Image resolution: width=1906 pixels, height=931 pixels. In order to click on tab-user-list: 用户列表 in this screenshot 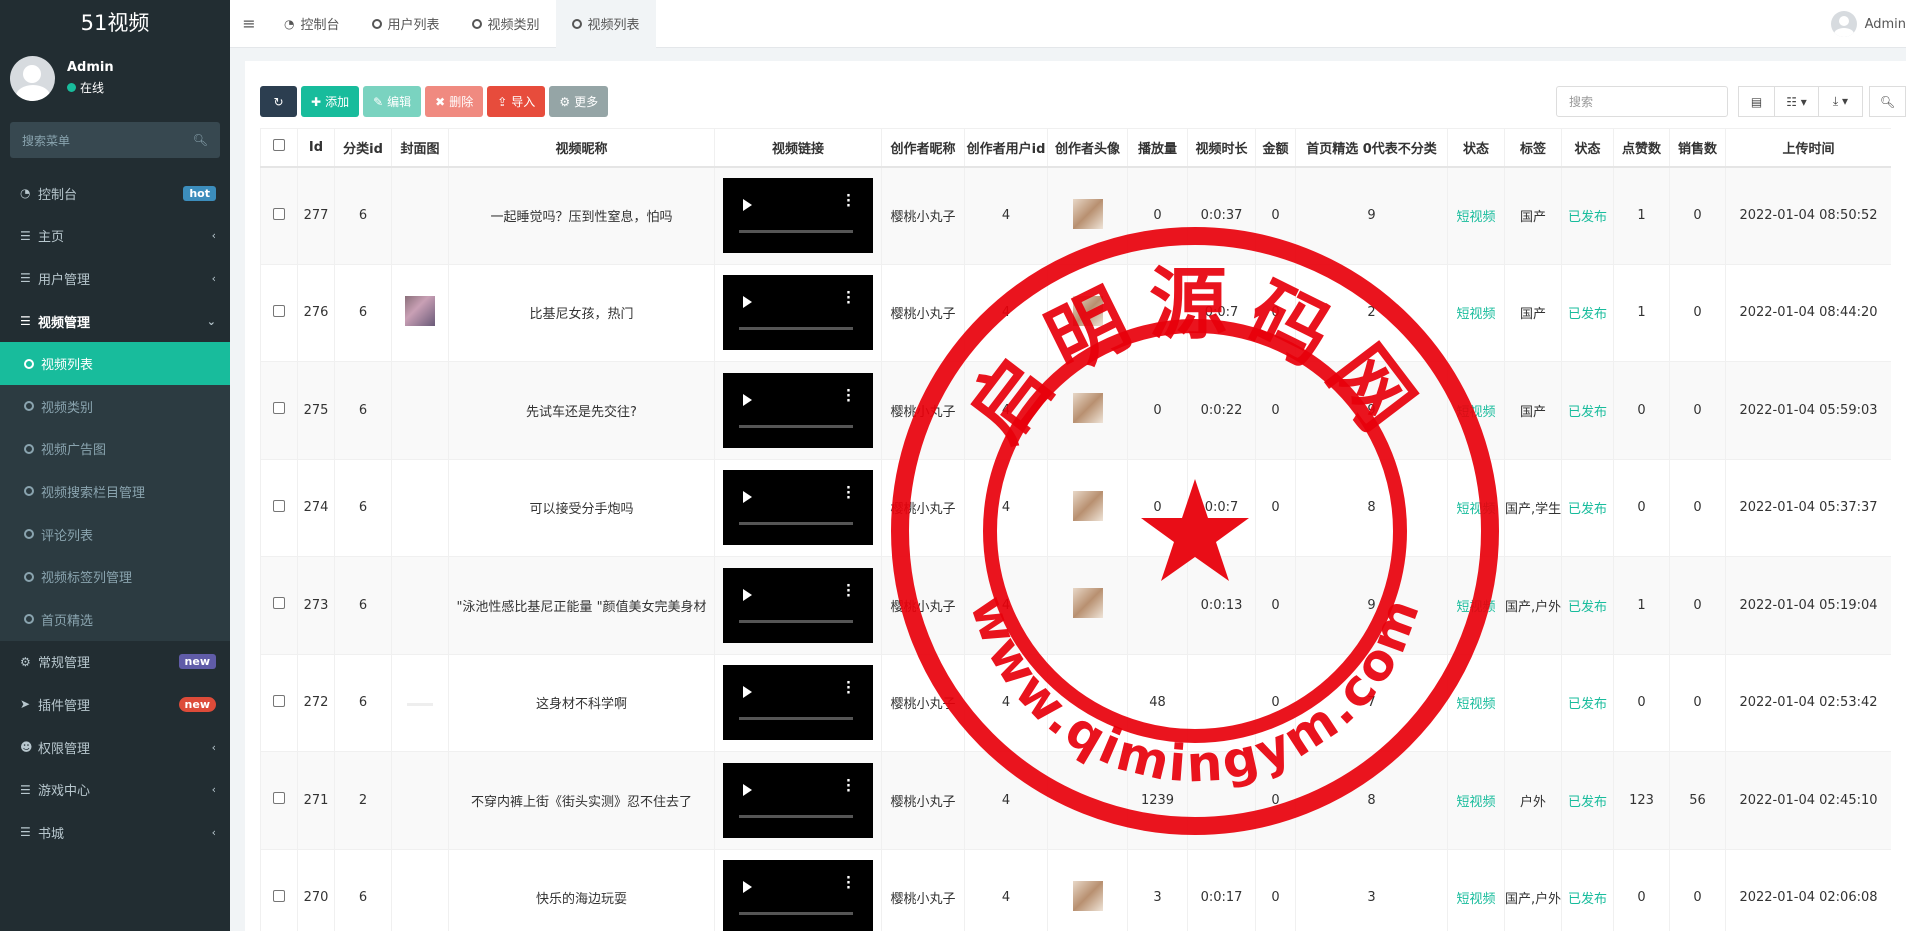, I will do `click(406, 24)`.